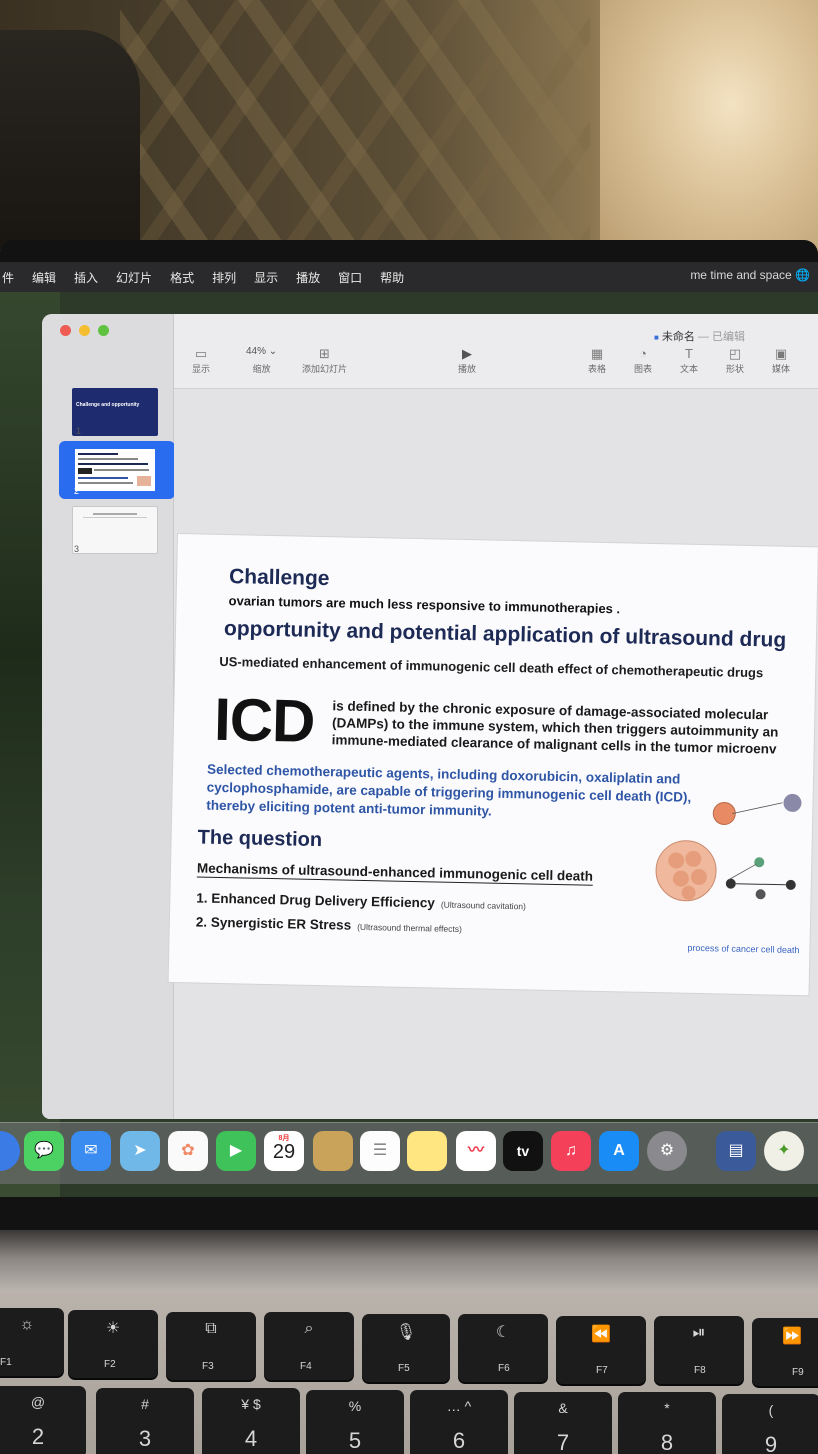 The width and height of the screenshot is (818, 1454). Describe the element at coordinates (86, 277) in the screenshot. I see `menu-insert: 插入` at that location.